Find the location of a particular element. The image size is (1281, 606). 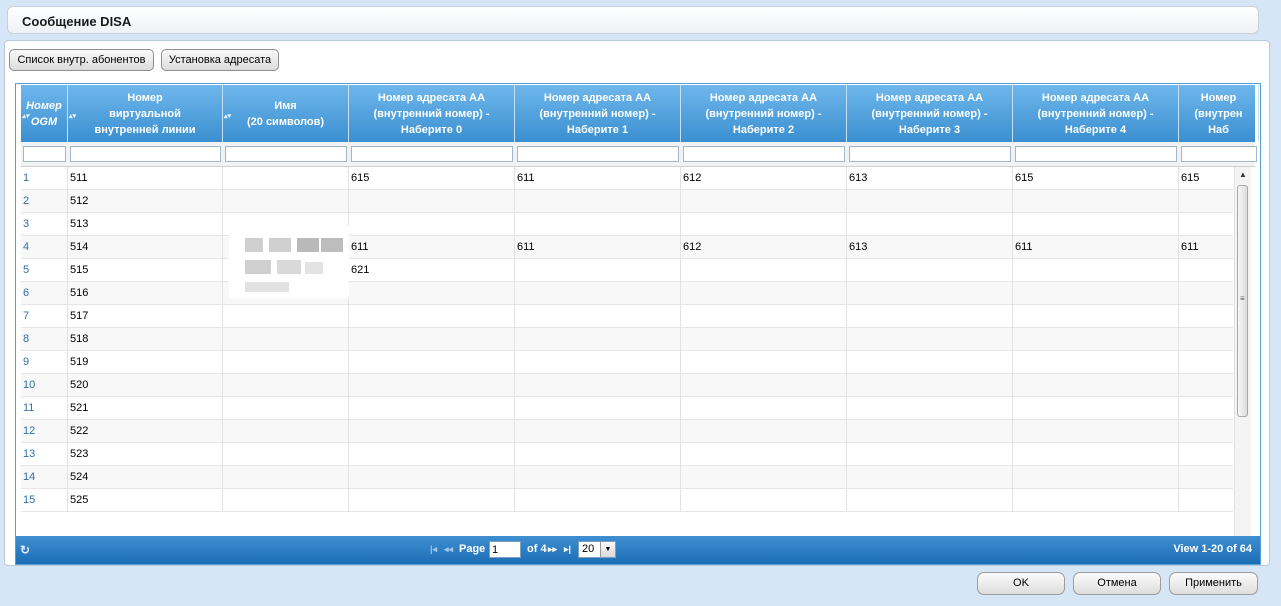

table-cell: 613 is located at coordinates (930, 247).